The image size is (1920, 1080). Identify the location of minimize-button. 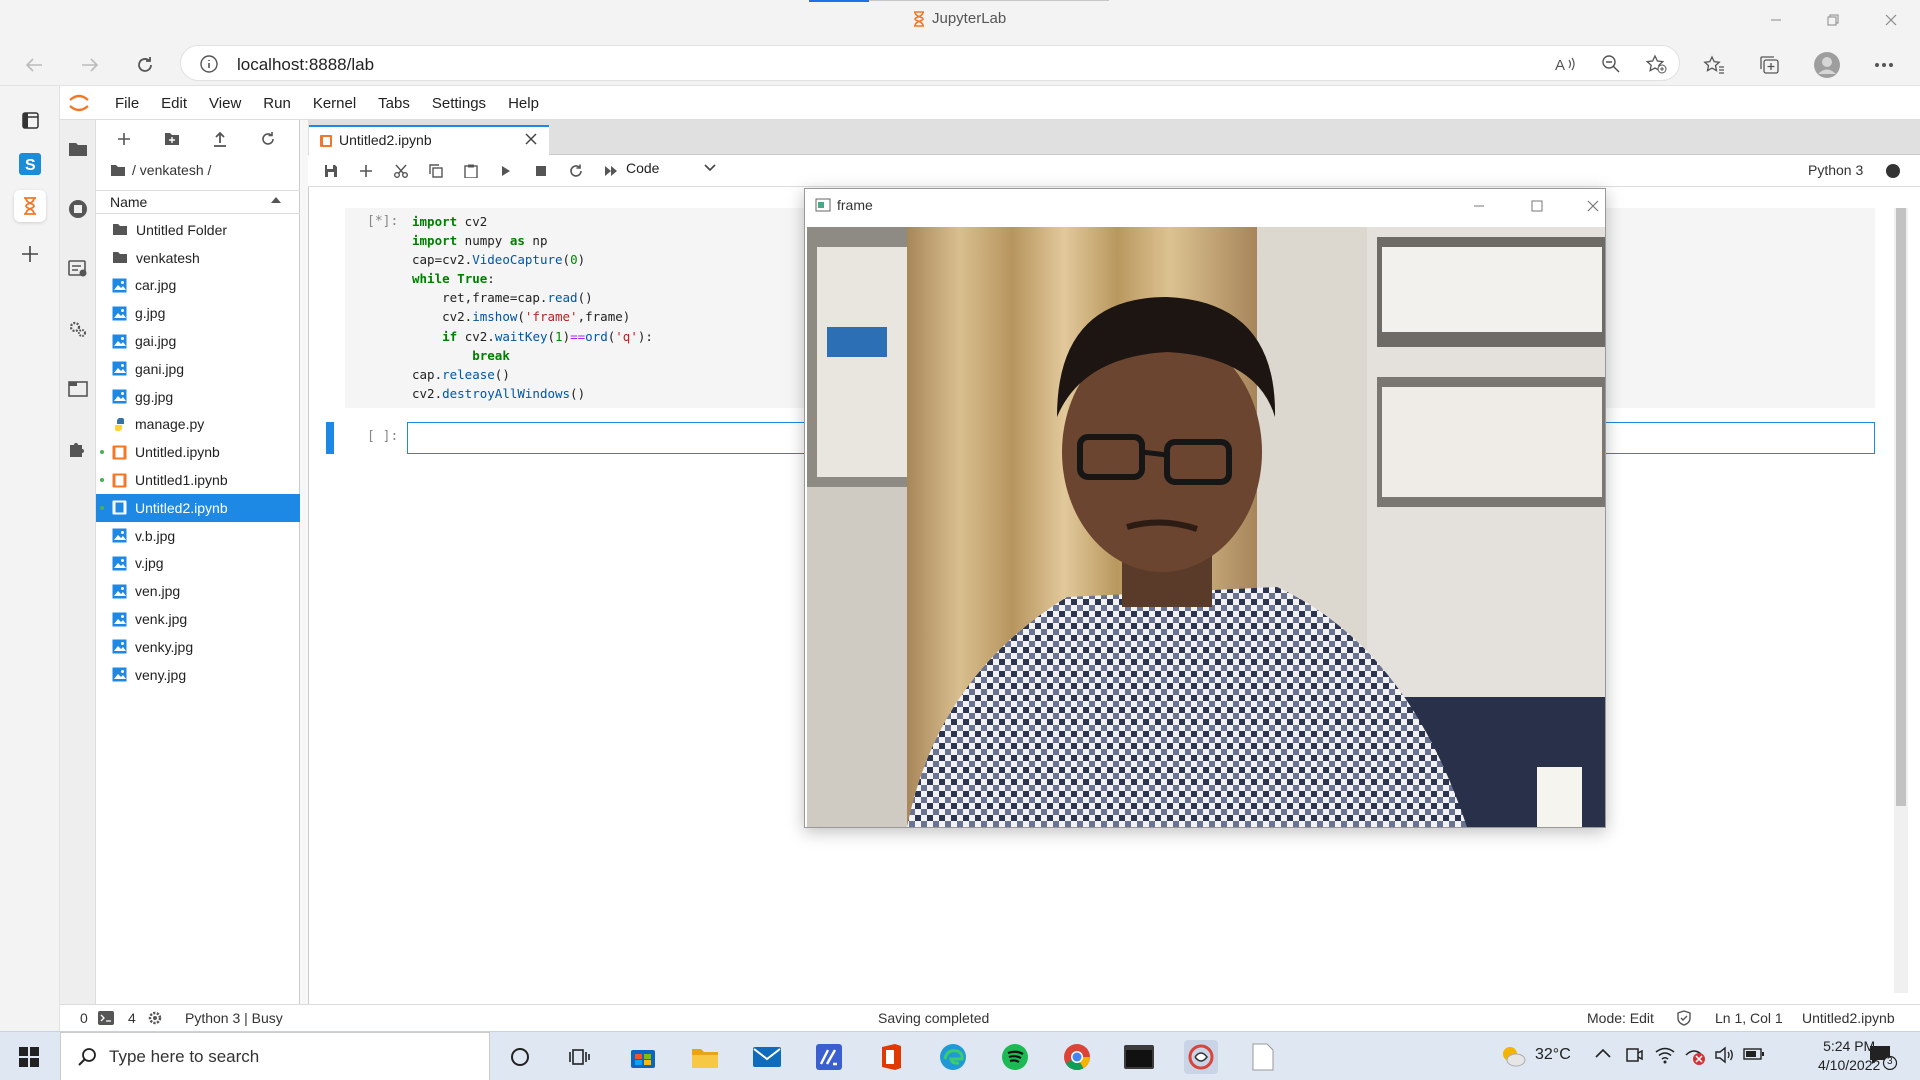
(1776, 20).